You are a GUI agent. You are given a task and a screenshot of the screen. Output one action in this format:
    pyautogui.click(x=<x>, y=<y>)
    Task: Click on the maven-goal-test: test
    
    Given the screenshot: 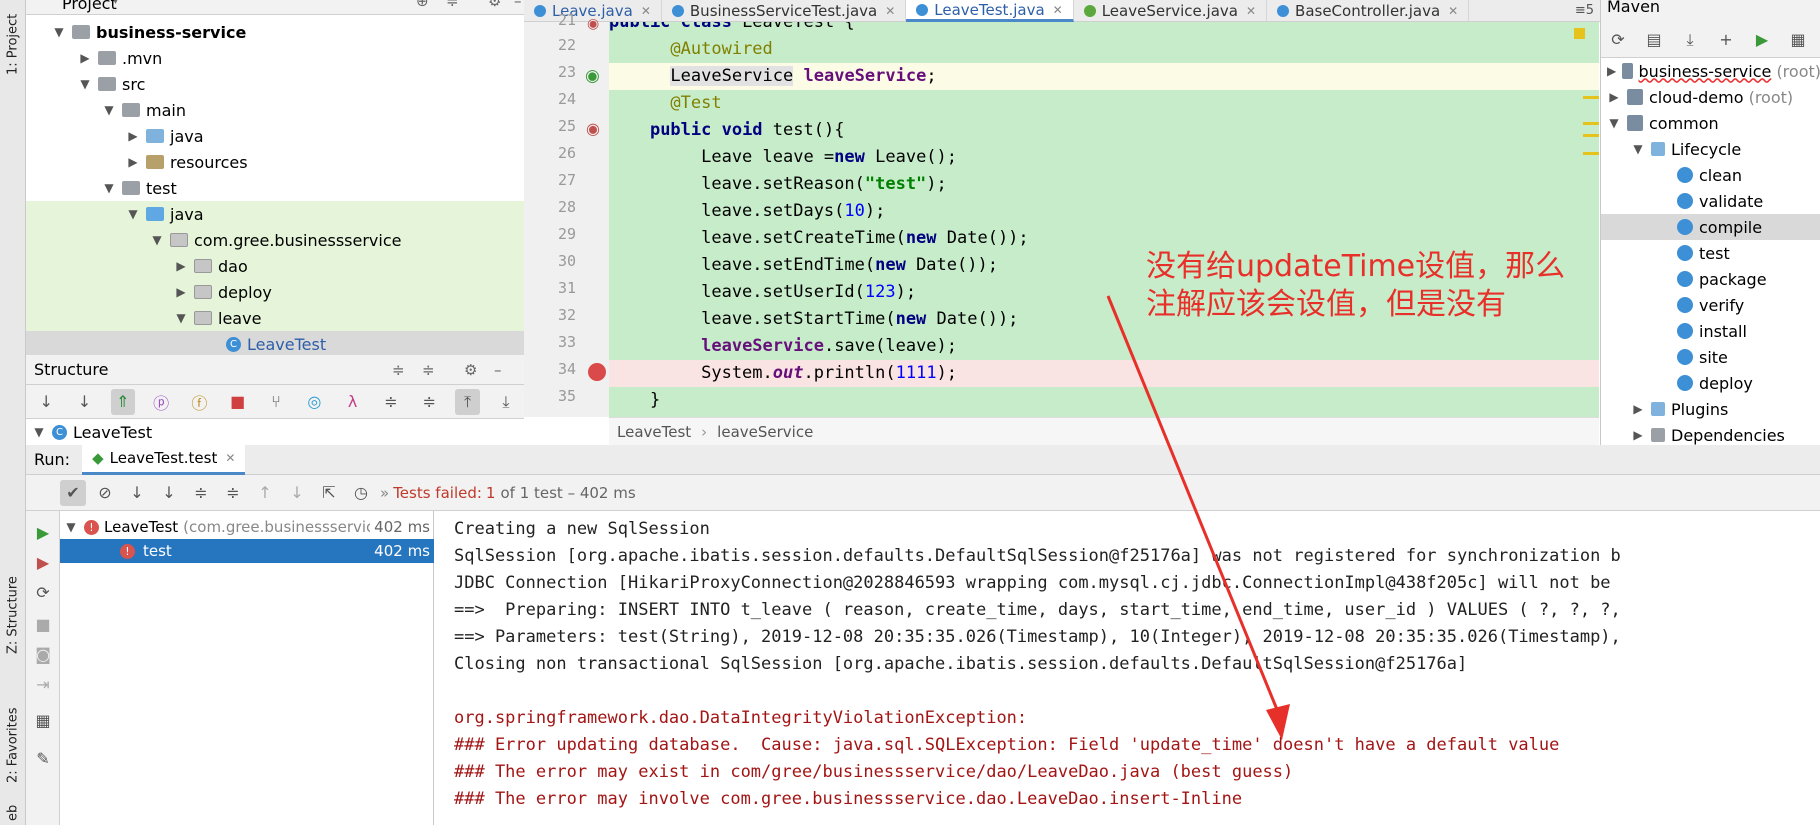 What is the action you would take?
    pyautogui.click(x=1710, y=253)
    